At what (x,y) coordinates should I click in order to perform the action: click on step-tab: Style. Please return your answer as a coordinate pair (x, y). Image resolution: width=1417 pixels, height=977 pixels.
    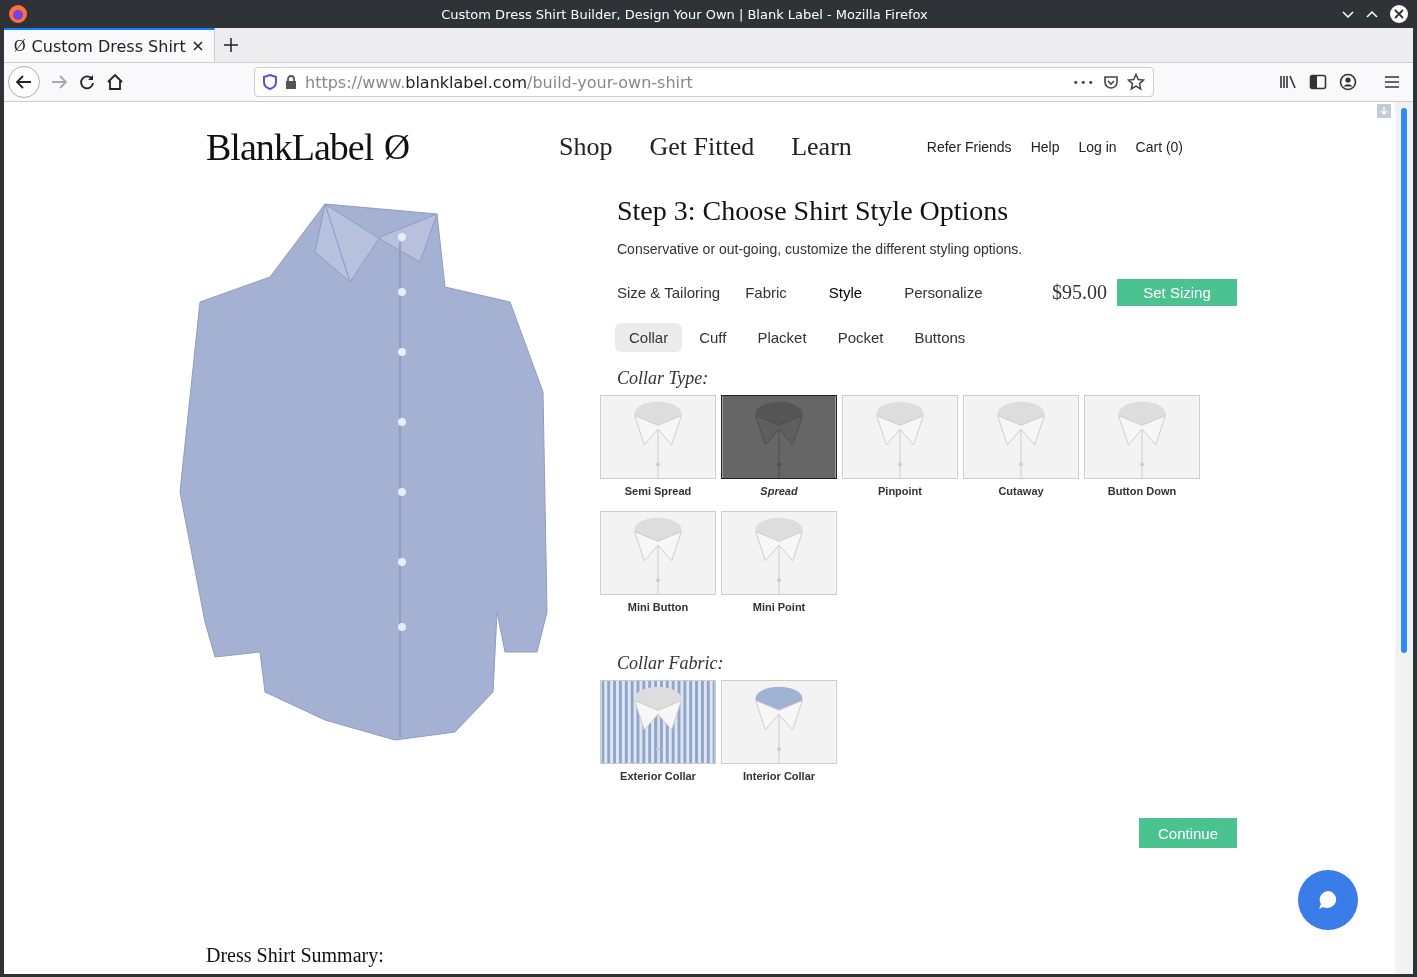
    Looking at the image, I should click on (845, 292).